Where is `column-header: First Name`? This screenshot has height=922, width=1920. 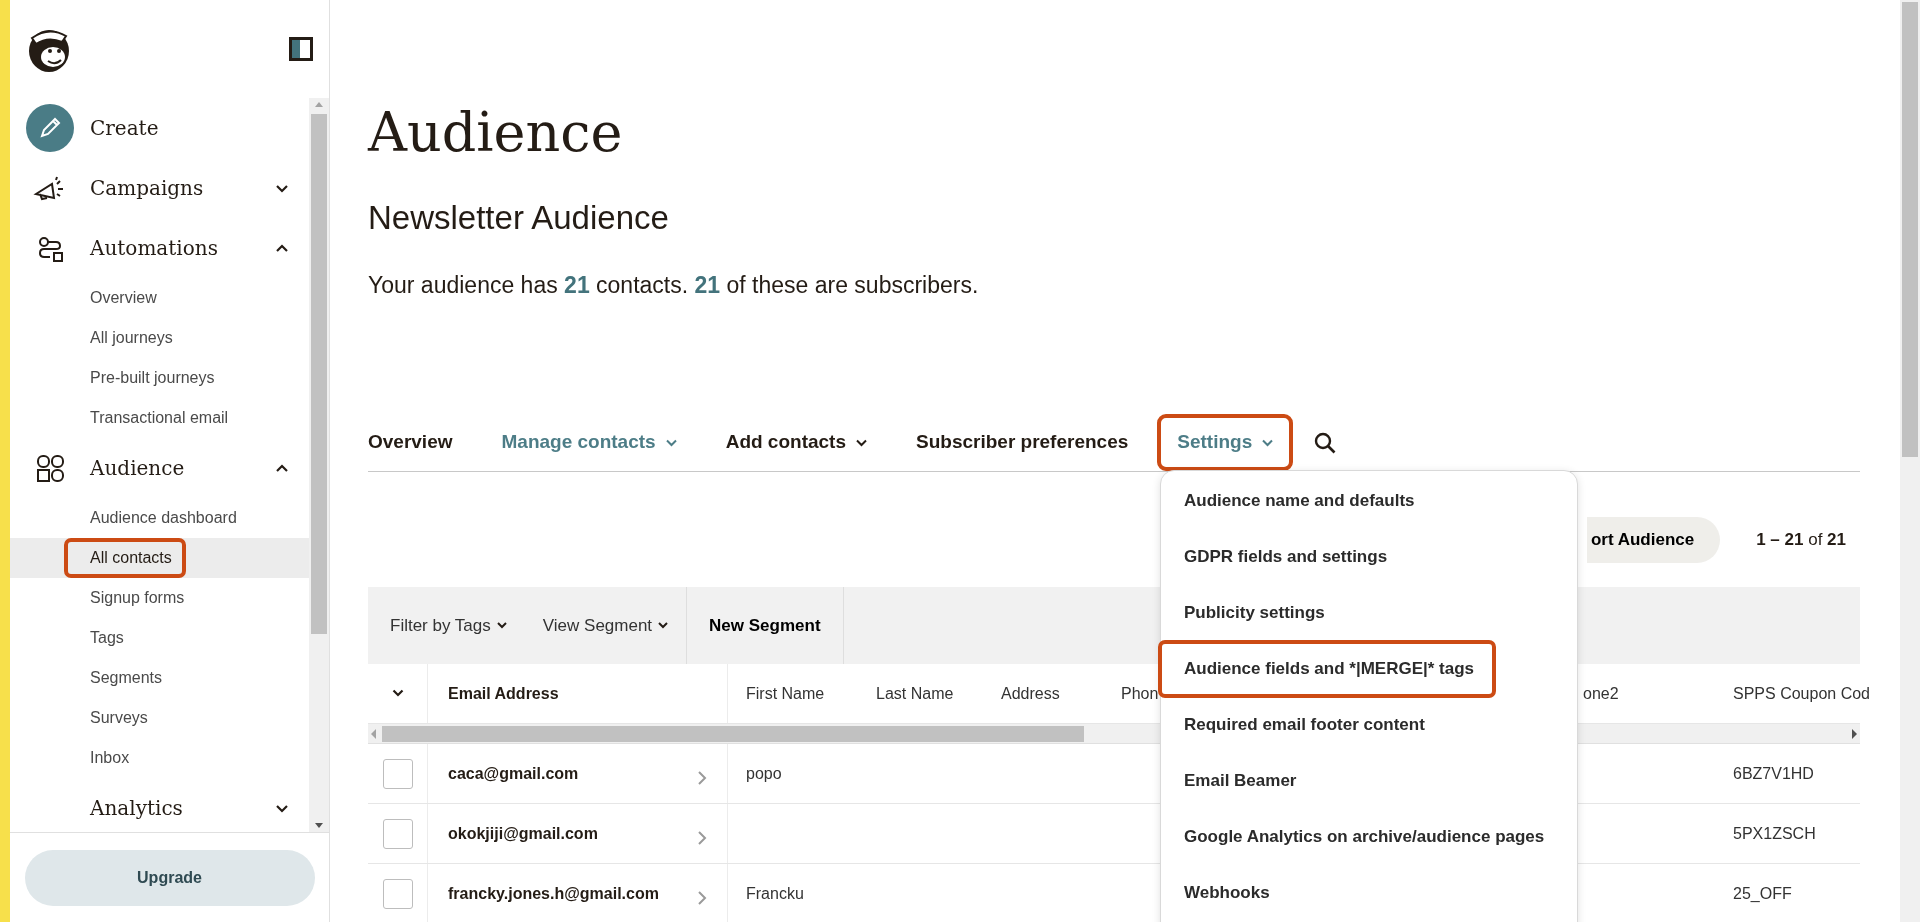 column-header: First Name is located at coordinates (785, 693).